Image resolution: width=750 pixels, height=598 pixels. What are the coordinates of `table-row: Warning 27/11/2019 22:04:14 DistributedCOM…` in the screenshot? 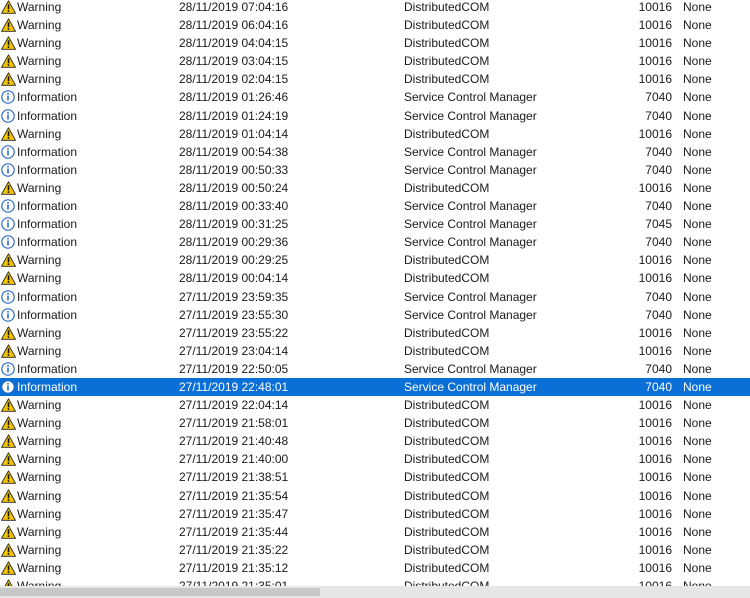 It's located at (375, 405).